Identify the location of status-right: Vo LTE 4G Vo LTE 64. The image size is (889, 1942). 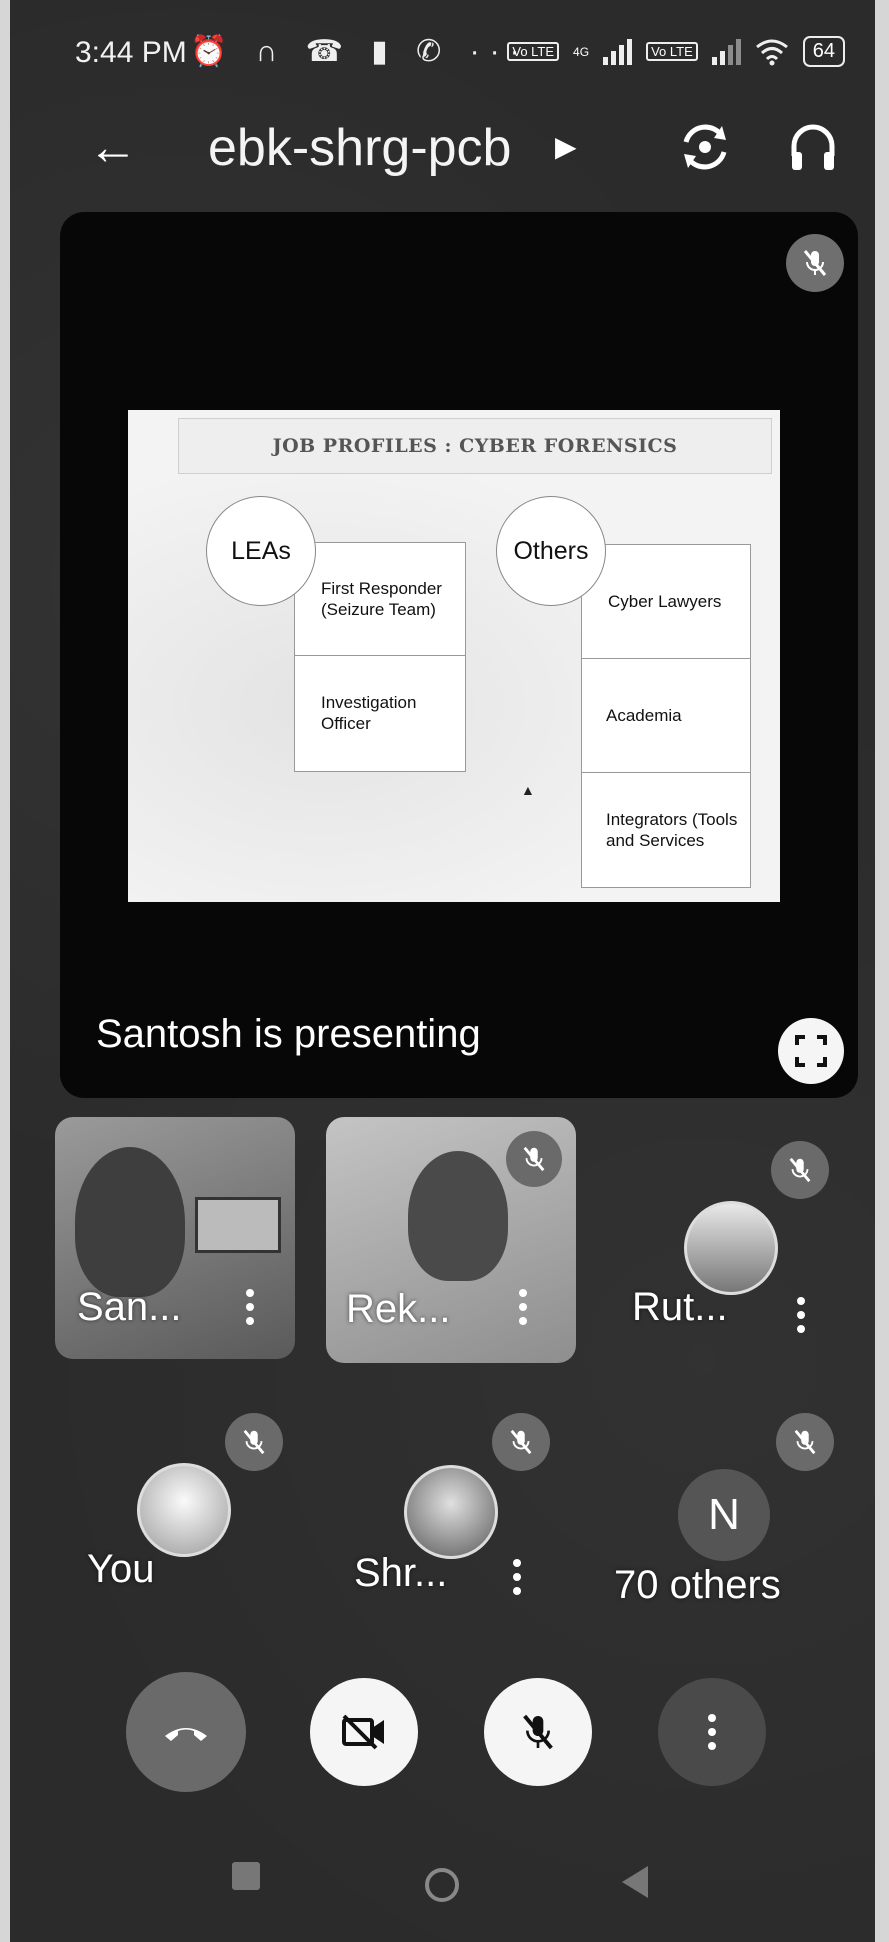
(676, 51).